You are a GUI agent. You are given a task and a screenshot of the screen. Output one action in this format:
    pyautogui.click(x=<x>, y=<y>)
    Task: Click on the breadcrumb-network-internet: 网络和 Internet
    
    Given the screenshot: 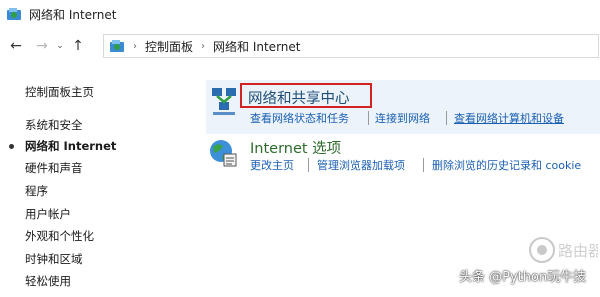 What is the action you would take?
    pyautogui.click(x=256, y=46)
    